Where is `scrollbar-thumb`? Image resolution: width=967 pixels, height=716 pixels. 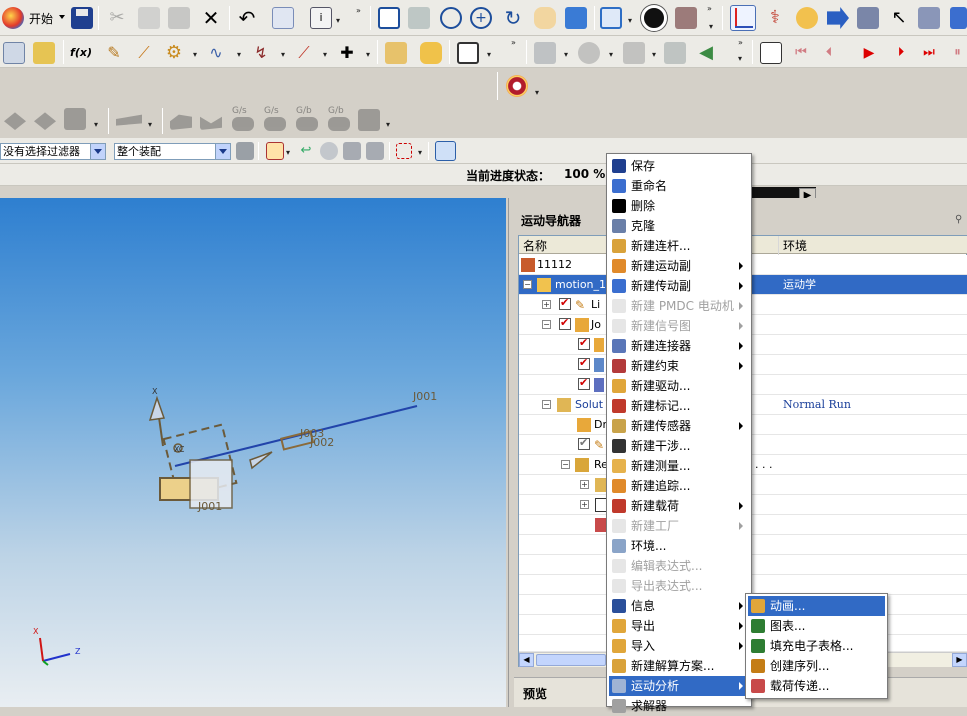
scrollbar-thumb is located at coordinates (571, 660).